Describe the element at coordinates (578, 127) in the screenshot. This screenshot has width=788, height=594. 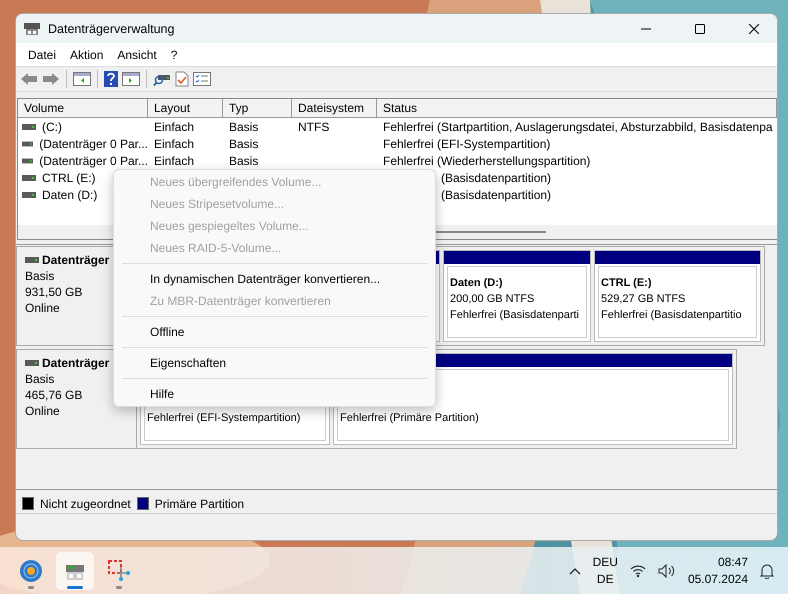
I see `table-cell: Fehlerfrei (Startpartition, Auslagerungsdatei, Absturzabbild, Basisdatenpa` at that location.